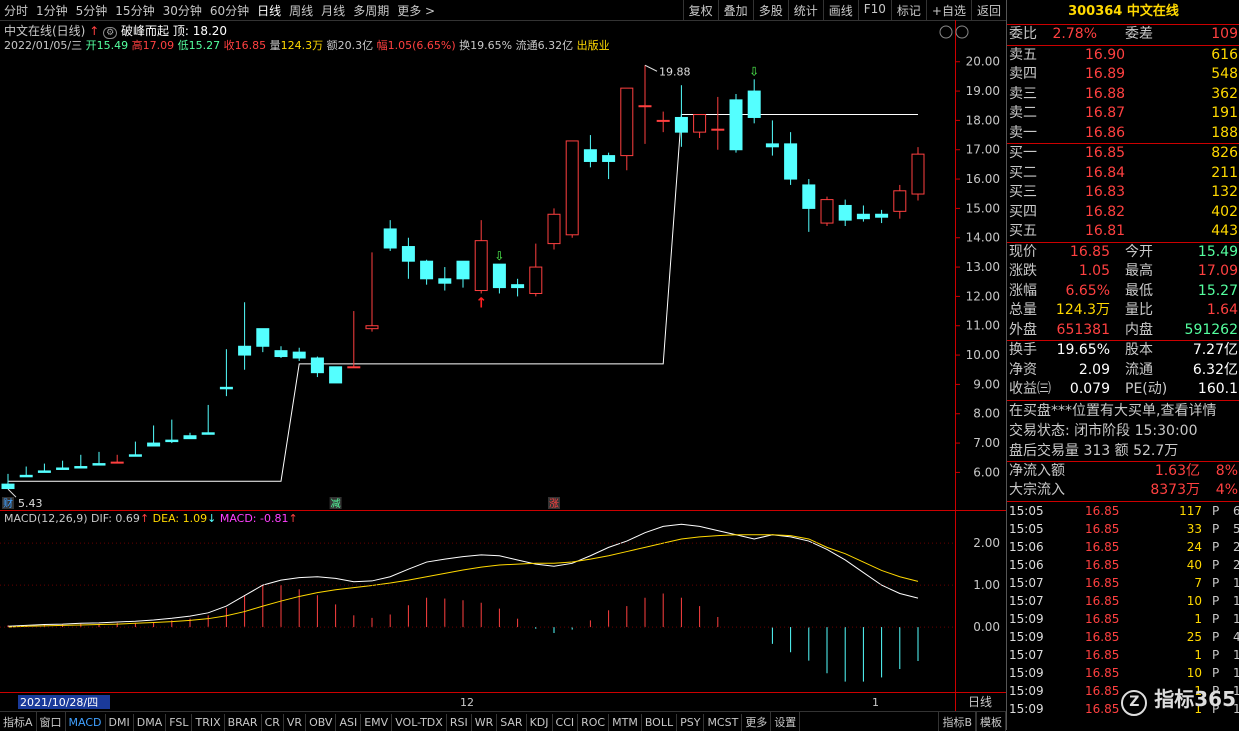 The width and height of the screenshot is (1239, 731). What do you see at coordinates (419, 722) in the screenshot?
I see `indicator-tab: VOL-TDX` at bounding box center [419, 722].